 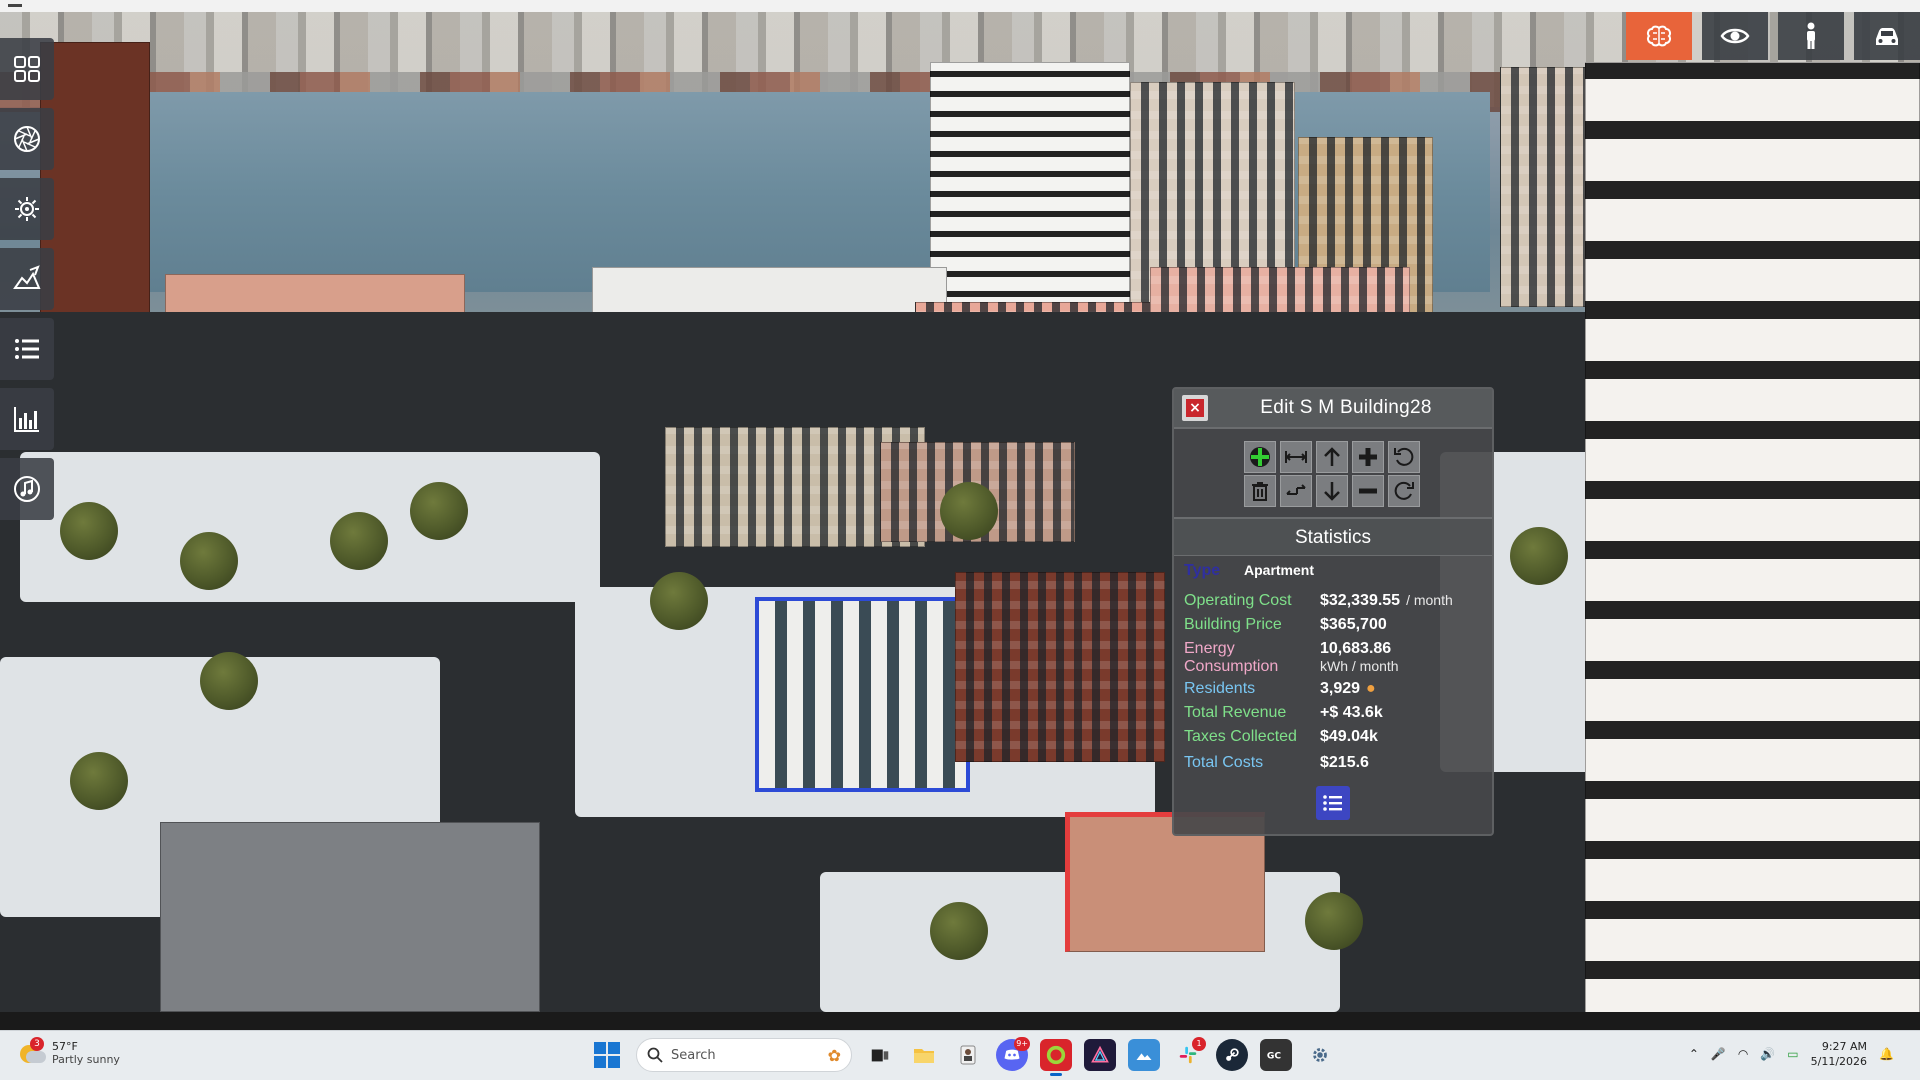 I want to click on minus-icon, so click(x=1368, y=491).